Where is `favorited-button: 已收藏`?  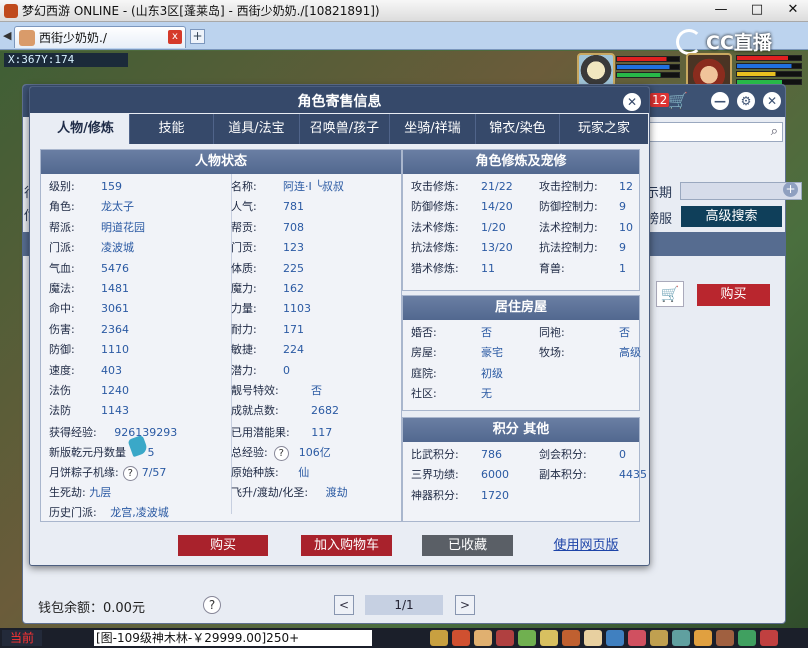
favorited-button: 已收藏 is located at coordinates (467, 545).